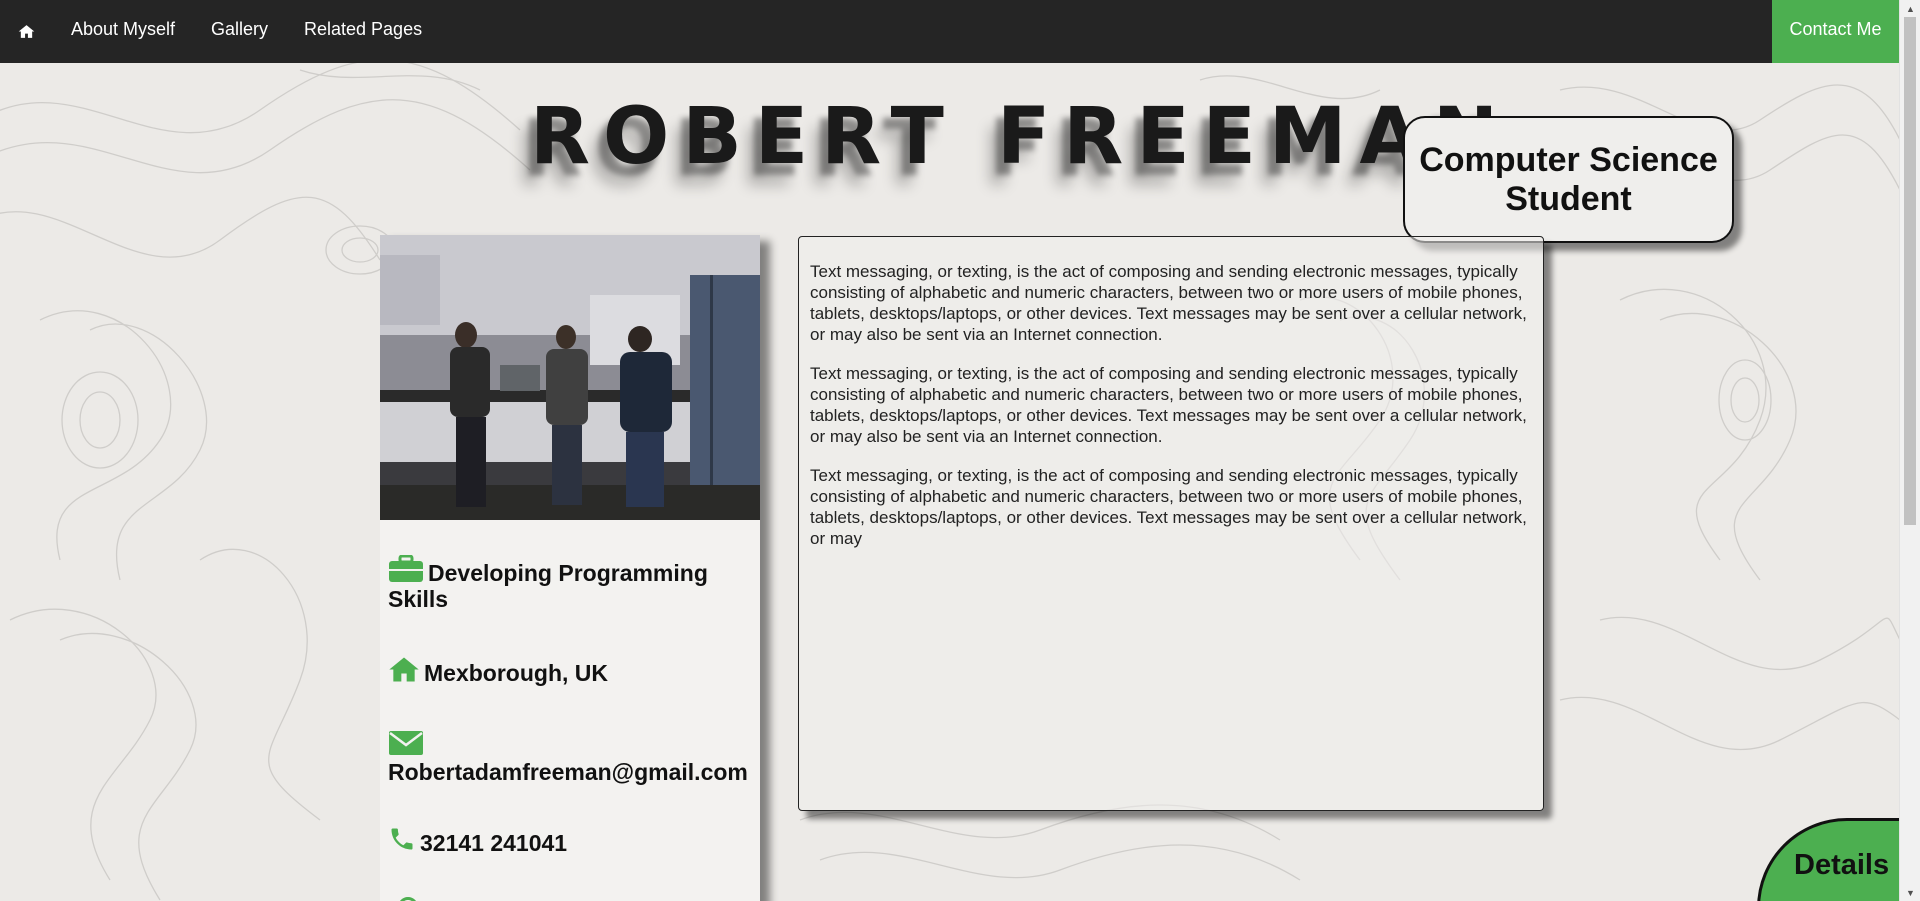  I want to click on nav-about-myself: About Myself, so click(123, 31).